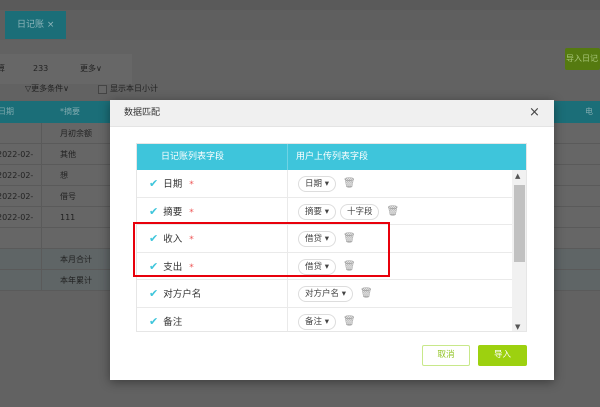 The image size is (600, 407). I want to click on toolbar-item: 算, so click(2, 69).